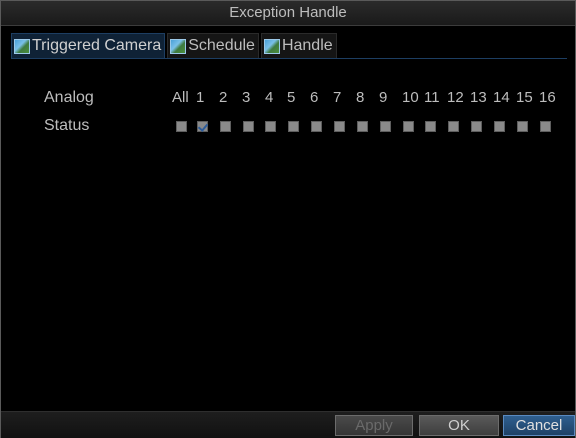 This screenshot has height=438, width=576. Describe the element at coordinates (539, 425) in the screenshot. I see `cancel-button: Cancel` at that location.